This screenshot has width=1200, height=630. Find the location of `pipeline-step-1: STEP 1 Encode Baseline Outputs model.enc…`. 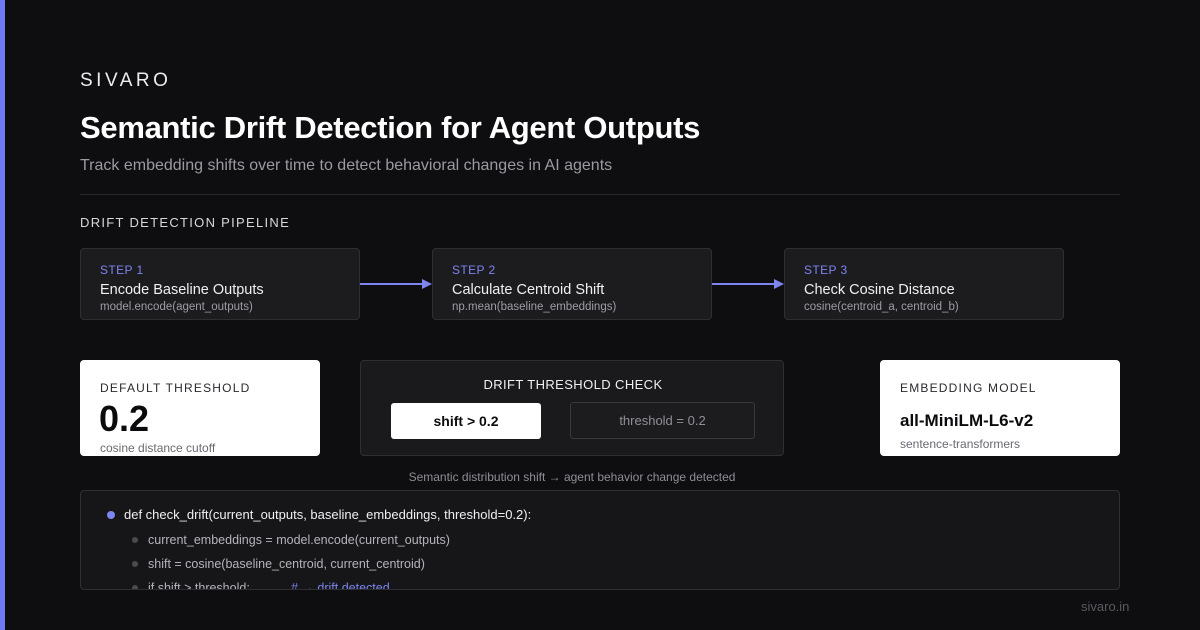

pipeline-step-1: STEP 1 Encode Baseline Outputs model.enc… is located at coordinates (220, 284).